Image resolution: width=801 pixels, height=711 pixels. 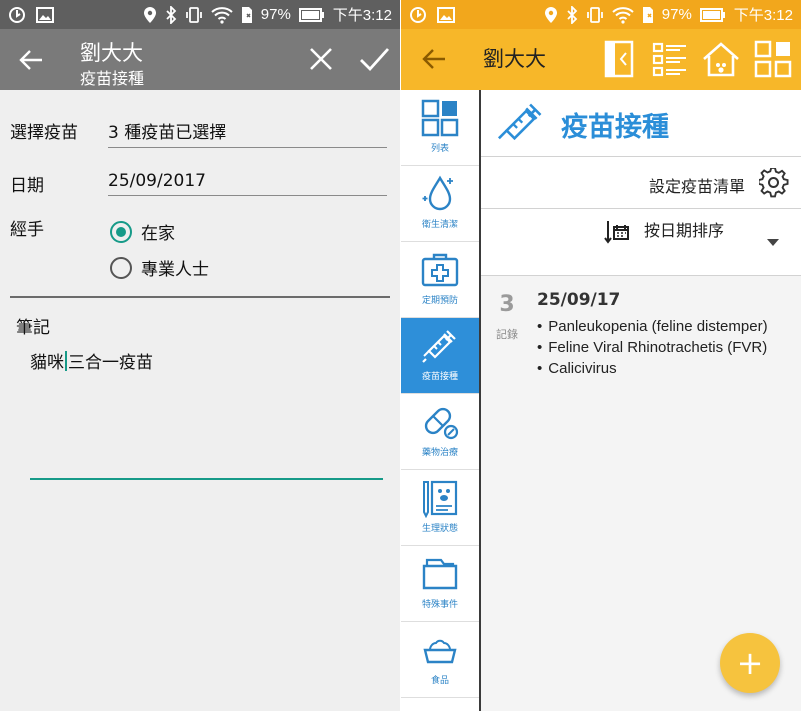 I want to click on radio-option-home: 在家, so click(x=142, y=231).